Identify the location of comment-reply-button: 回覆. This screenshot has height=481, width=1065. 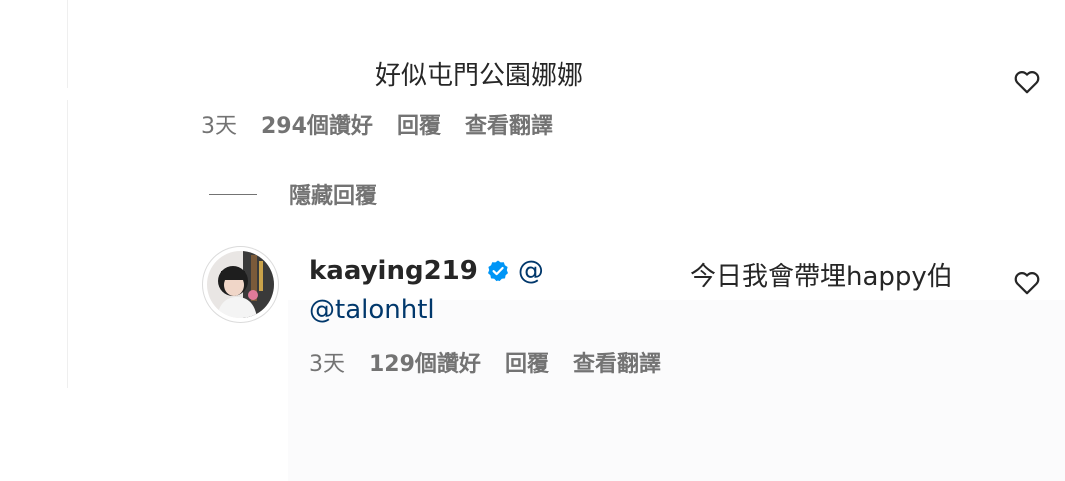
(419, 124).